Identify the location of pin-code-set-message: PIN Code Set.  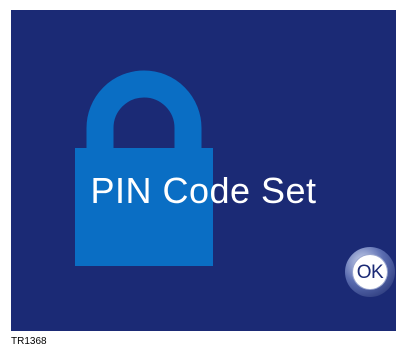
(203, 190).